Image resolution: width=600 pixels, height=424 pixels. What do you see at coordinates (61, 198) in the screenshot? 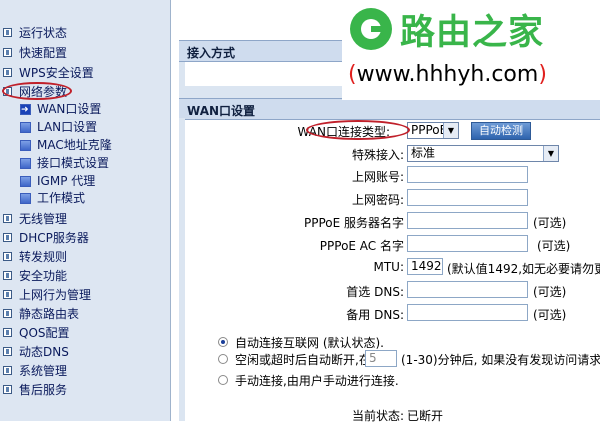
I see `sidebar-subitem-label: 工作模式` at bounding box center [61, 198].